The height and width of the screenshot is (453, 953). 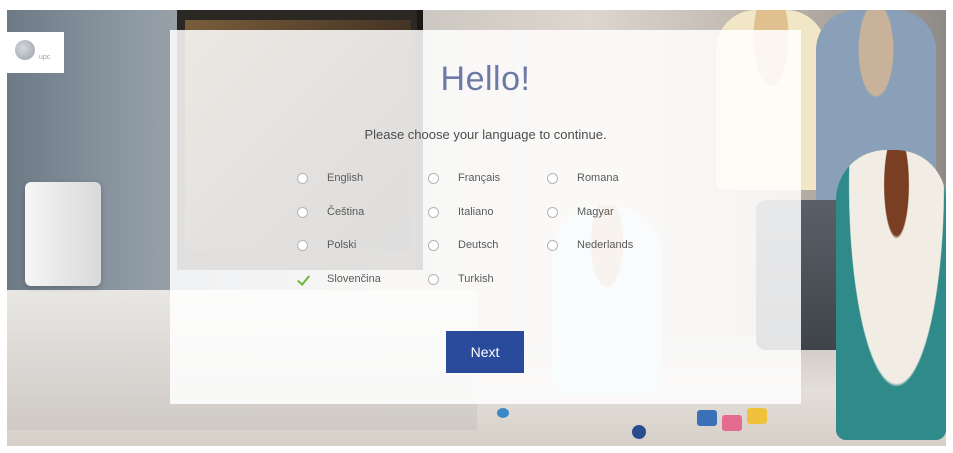 What do you see at coordinates (302, 279) in the screenshot?
I see `checkmark-icon` at bounding box center [302, 279].